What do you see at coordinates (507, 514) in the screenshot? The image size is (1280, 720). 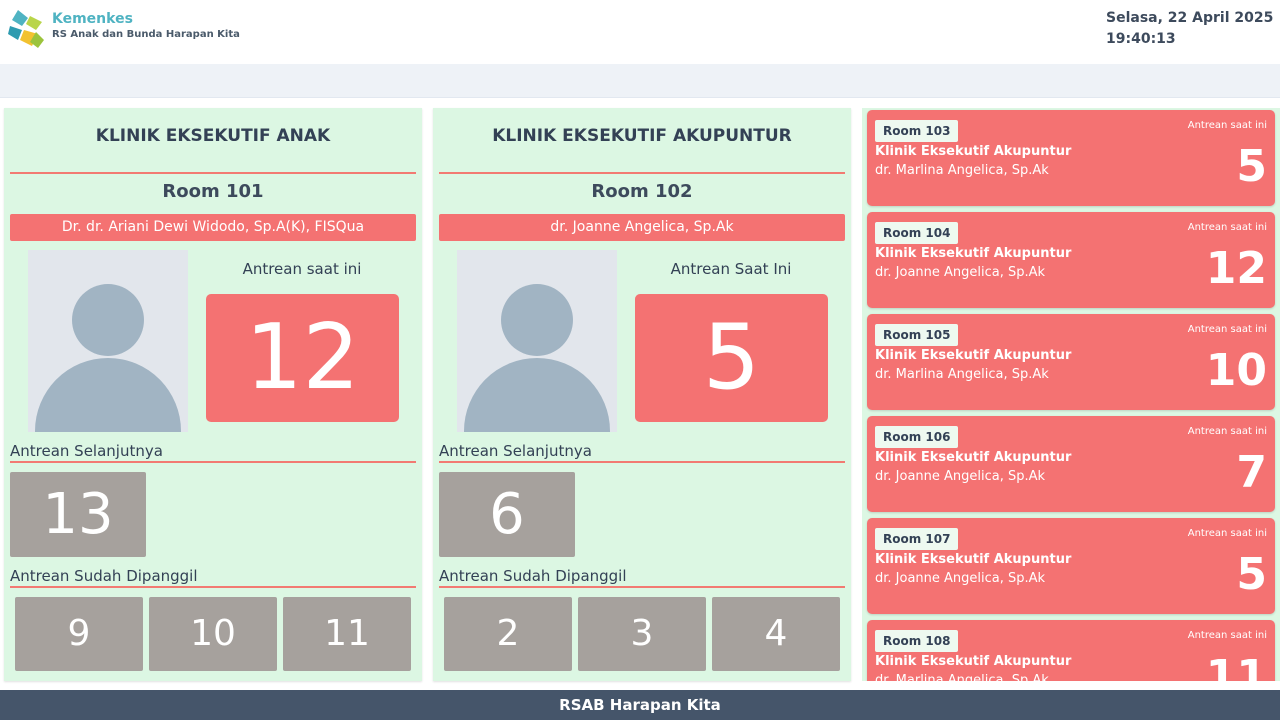 I see `next-queue-number: 6` at bounding box center [507, 514].